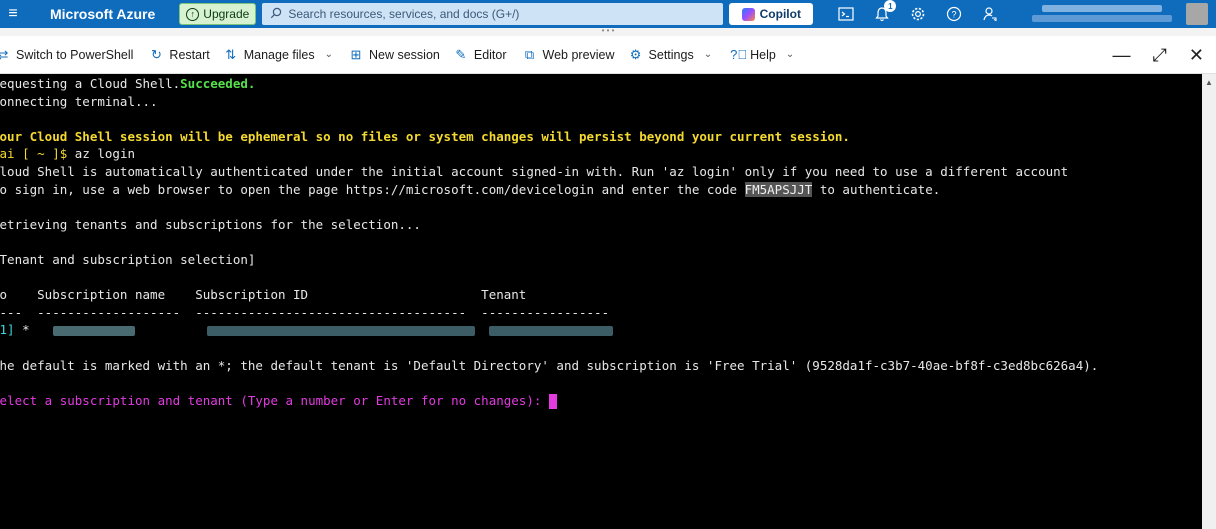 The height and width of the screenshot is (529, 1216). Describe the element at coordinates (156, 54) in the screenshot. I see `restart-icon: ↻` at that location.